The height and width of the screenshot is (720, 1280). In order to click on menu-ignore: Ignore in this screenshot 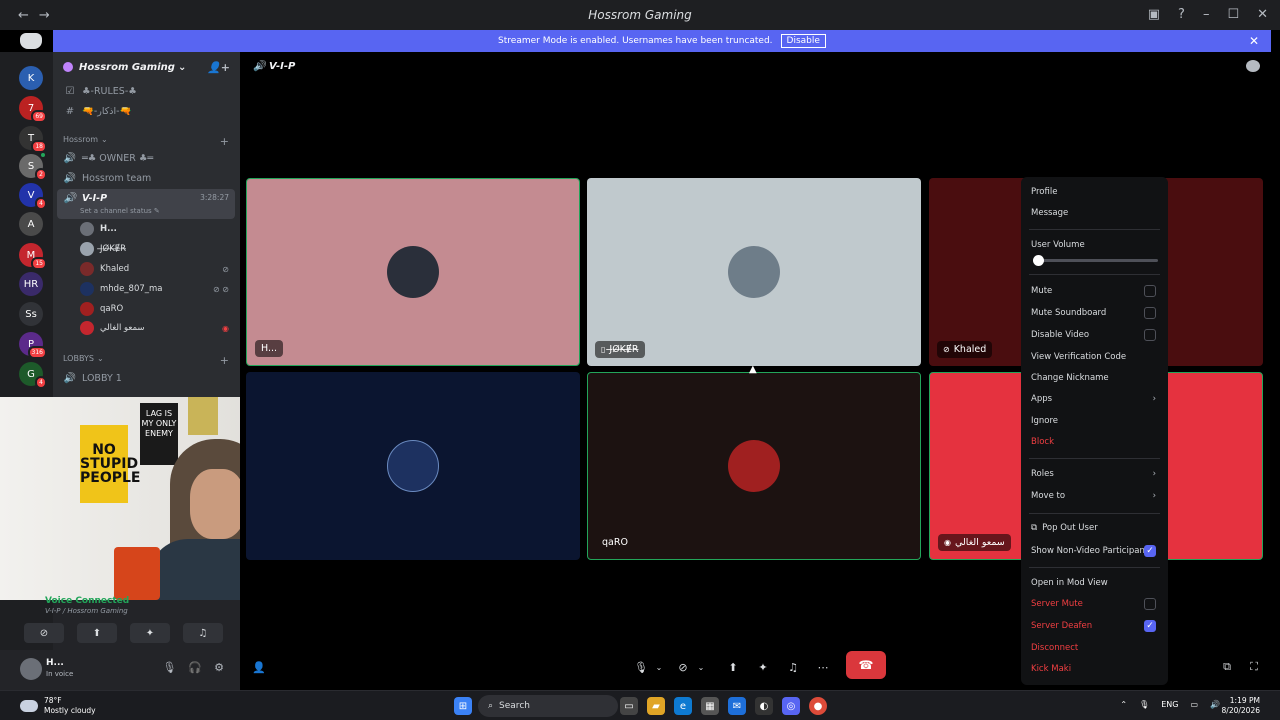, I will do `click(1094, 421)`.